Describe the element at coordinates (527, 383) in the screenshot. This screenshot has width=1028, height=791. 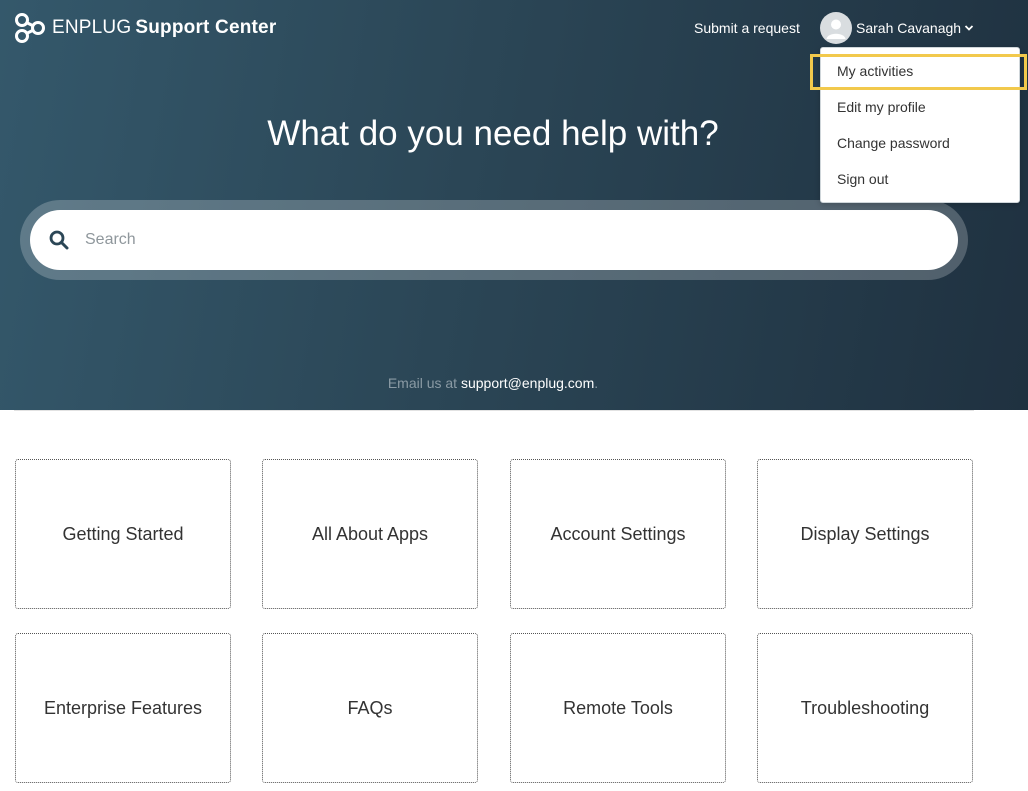
I see `support-email-link: support@enplug.com` at that location.